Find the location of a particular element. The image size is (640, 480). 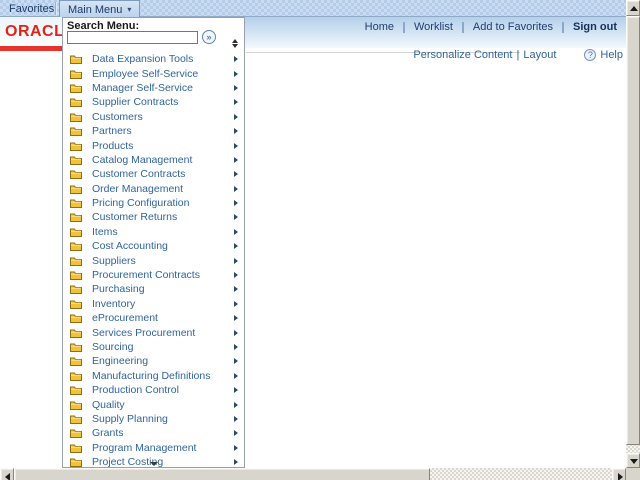

menu-item-label: Production Control is located at coordinates (135, 390).